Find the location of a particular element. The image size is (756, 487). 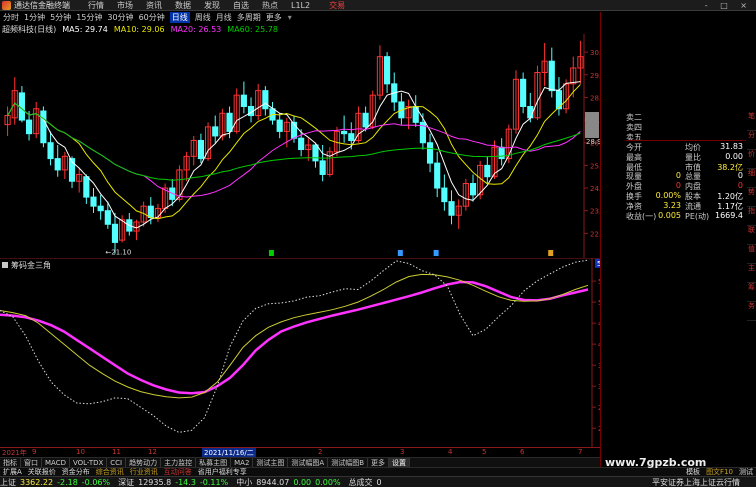

period-tab-multi: 多周期 is located at coordinates (249, 17).